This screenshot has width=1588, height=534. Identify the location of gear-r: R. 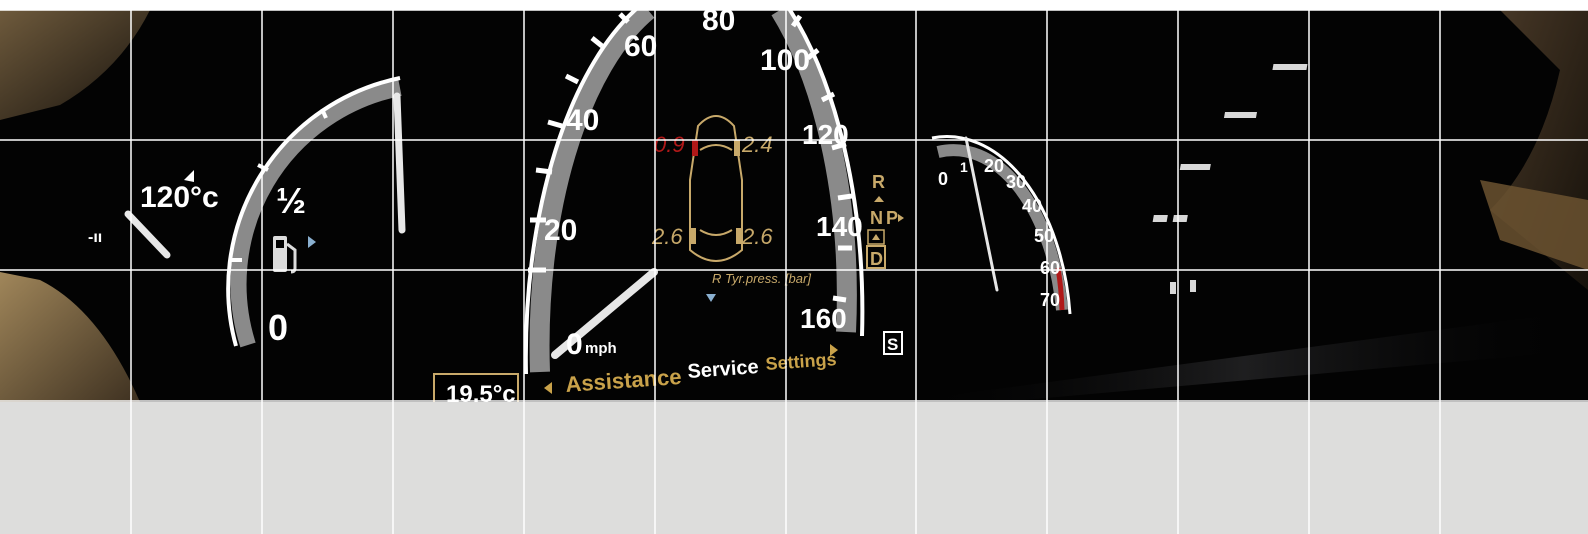
(878, 182).